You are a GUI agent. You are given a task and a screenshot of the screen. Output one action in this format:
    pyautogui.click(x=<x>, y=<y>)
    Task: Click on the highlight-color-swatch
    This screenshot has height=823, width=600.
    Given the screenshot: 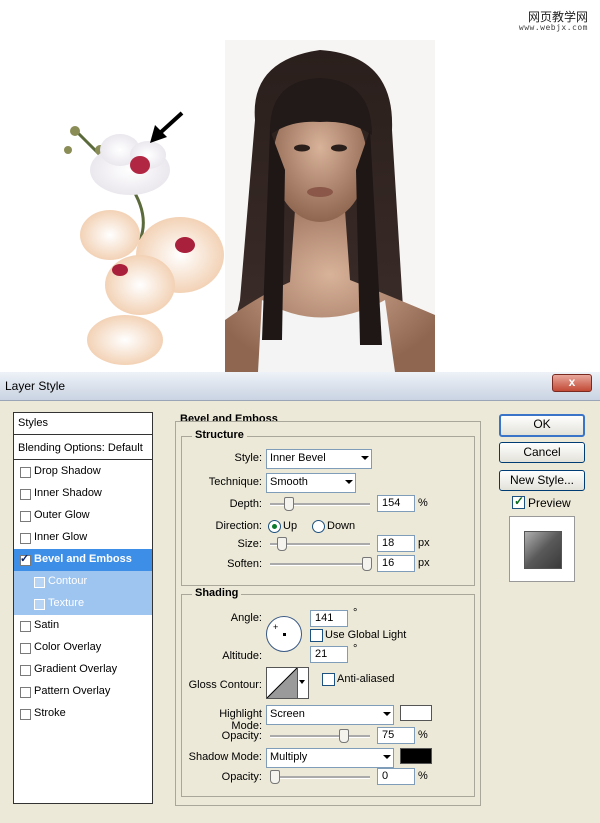 What is the action you would take?
    pyautogui.click(x=416, y=713)
    